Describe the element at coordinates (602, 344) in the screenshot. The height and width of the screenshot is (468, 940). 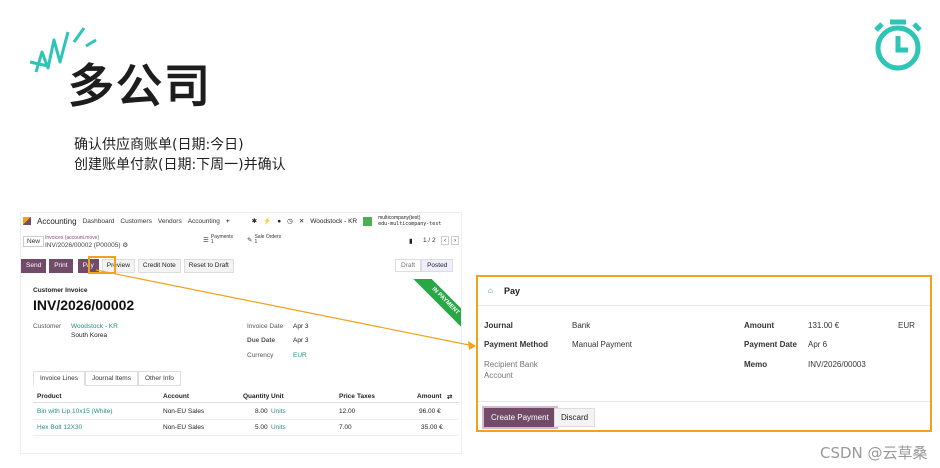
I see `payment-method-field: Manual Payment` at that location.